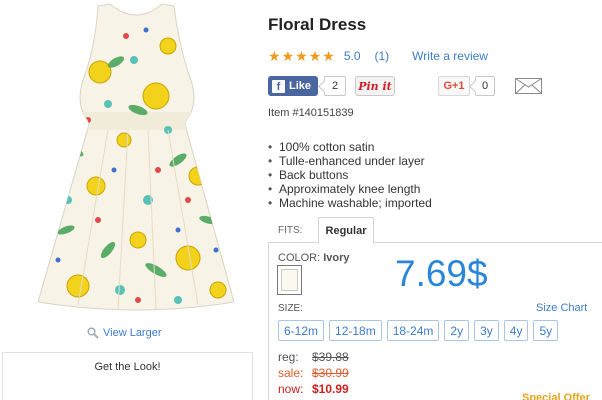 The width and height of the screenshot is (602, 400). I want to click on facebook-like-button: f Like, so click(293, 86).